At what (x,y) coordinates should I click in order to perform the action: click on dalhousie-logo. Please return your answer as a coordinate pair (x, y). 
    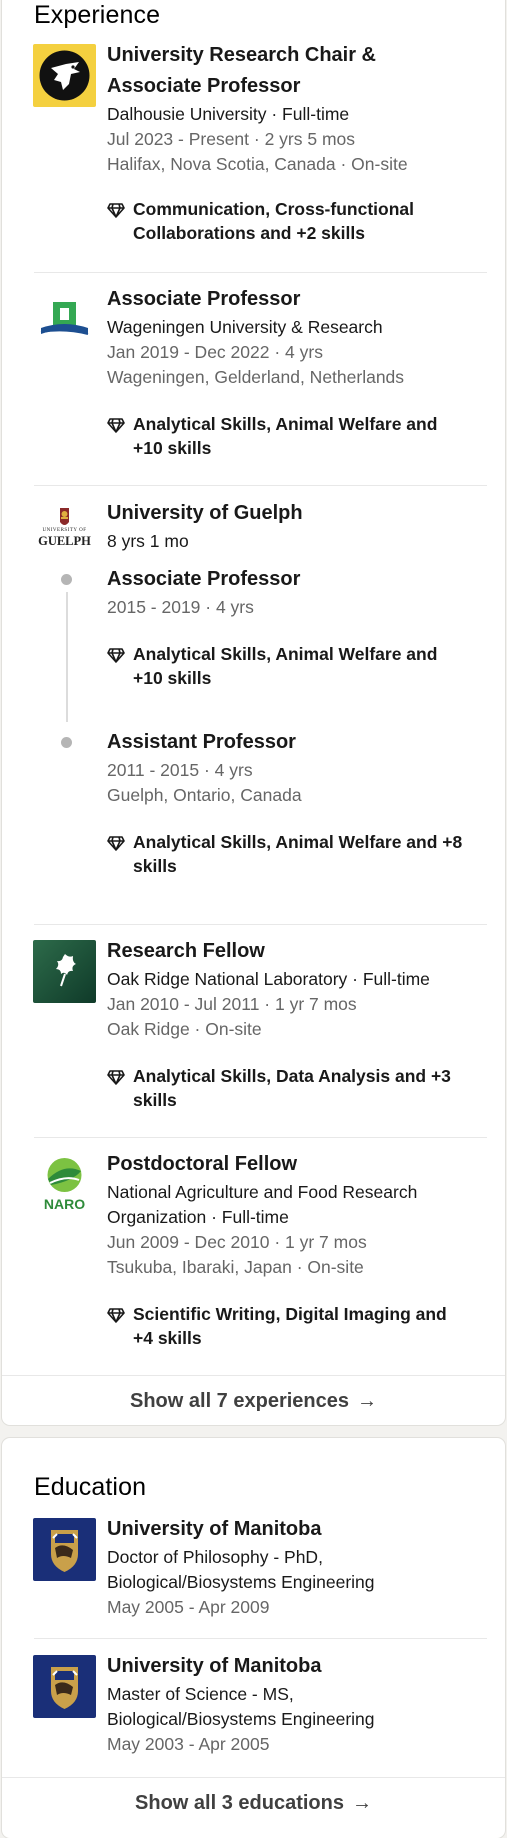
    Looking at the image, I should click on (64, 75).